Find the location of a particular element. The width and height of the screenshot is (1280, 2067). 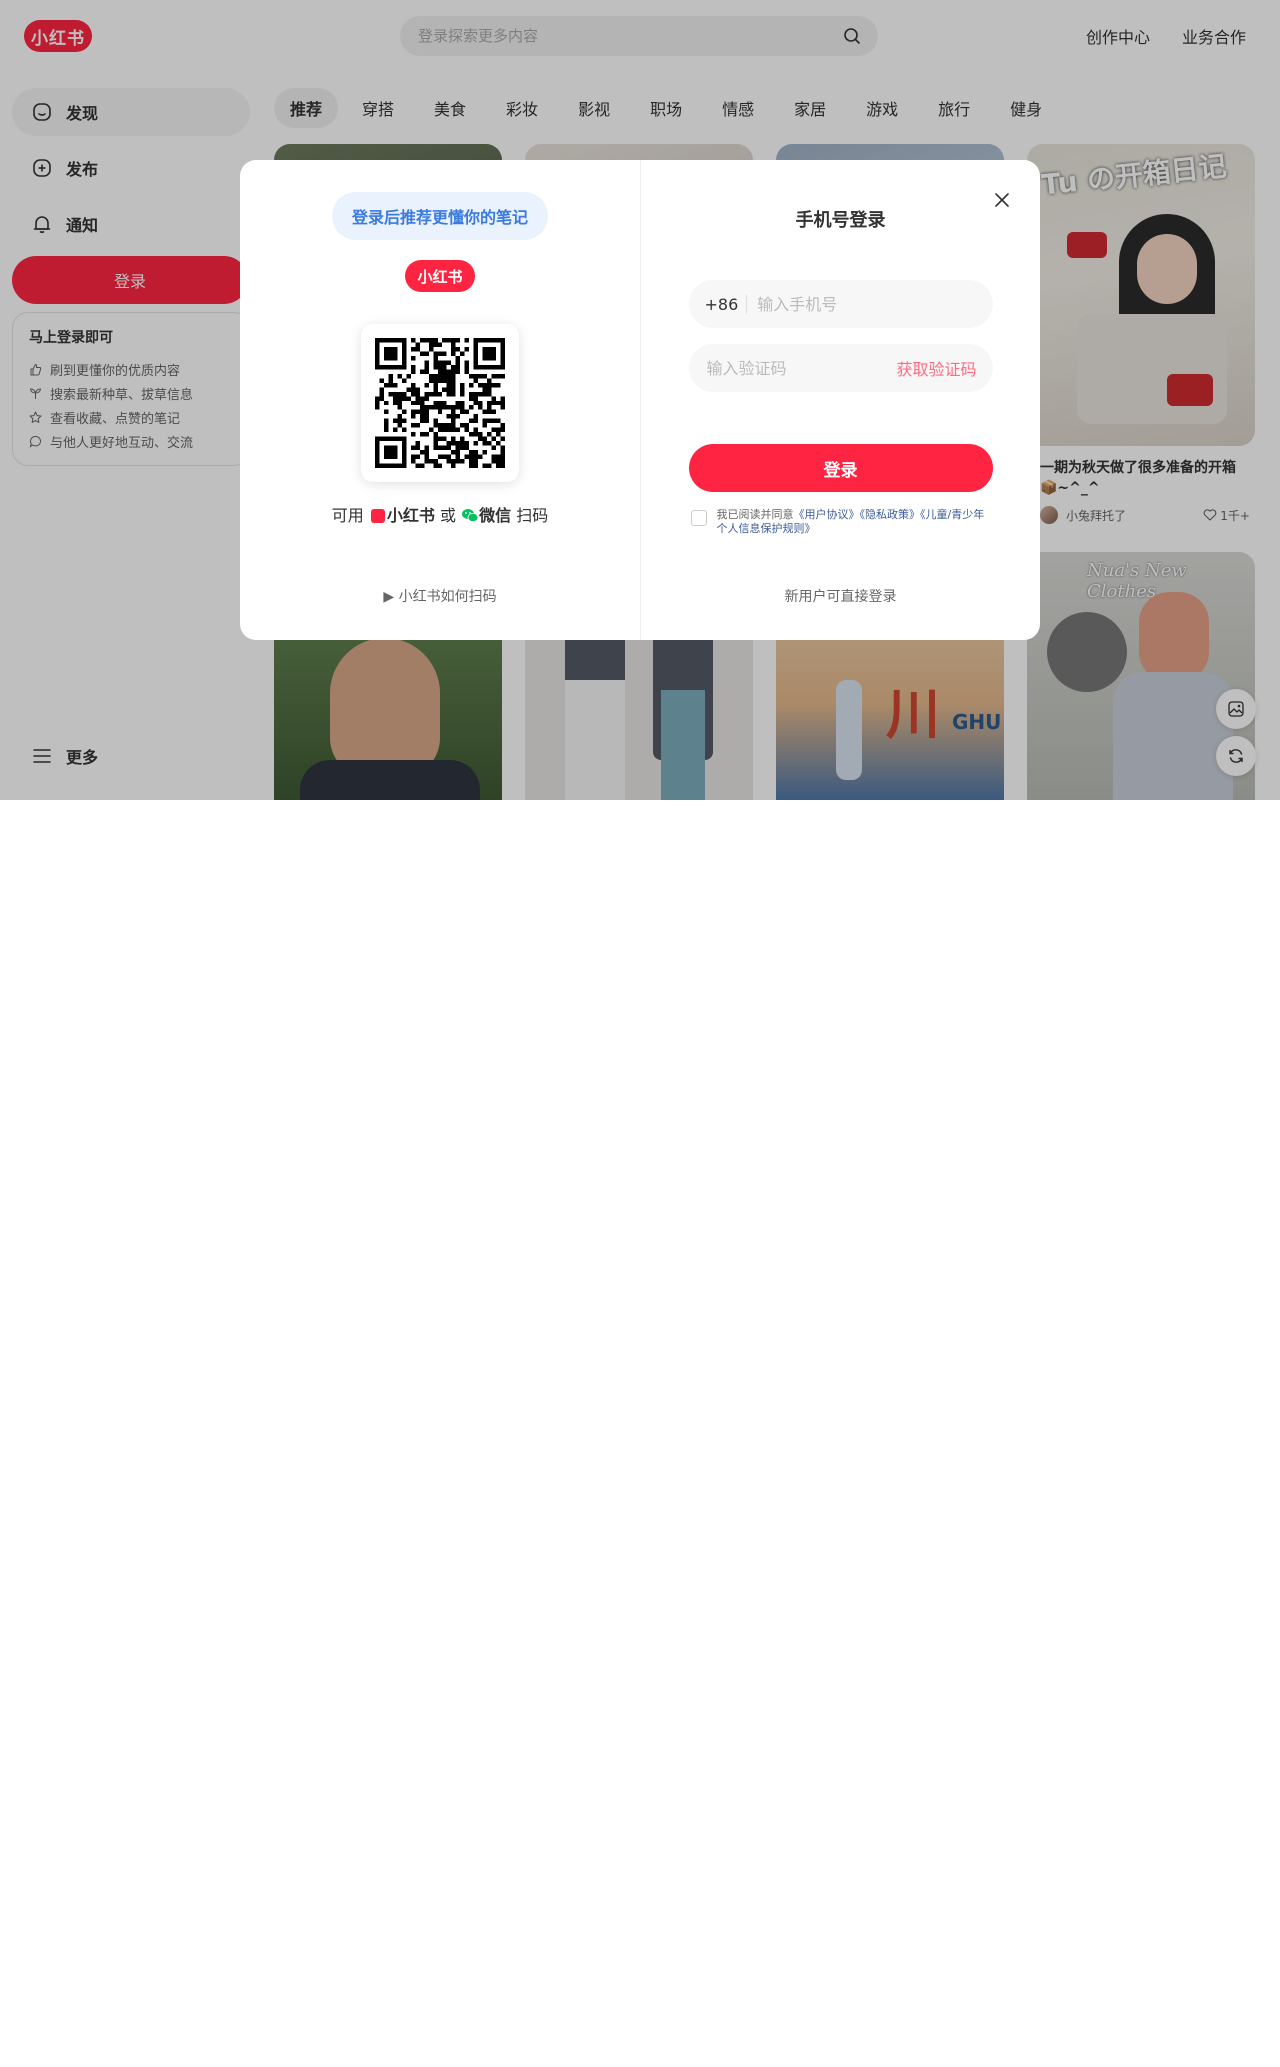

privacy-policy-link: 《隐私政策》 is located at coordinates (890, 514).